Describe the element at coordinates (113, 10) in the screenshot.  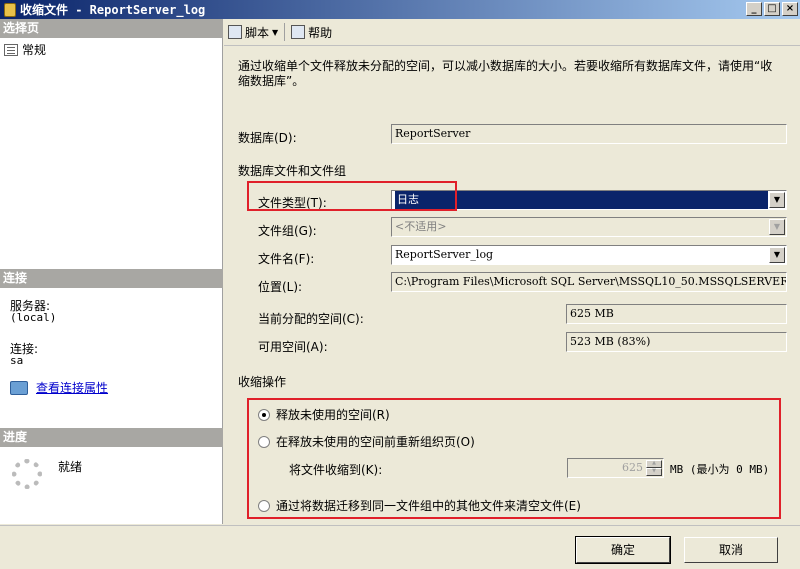
I see `window-title: 收缩文件 - ReportServer_log` at that location.